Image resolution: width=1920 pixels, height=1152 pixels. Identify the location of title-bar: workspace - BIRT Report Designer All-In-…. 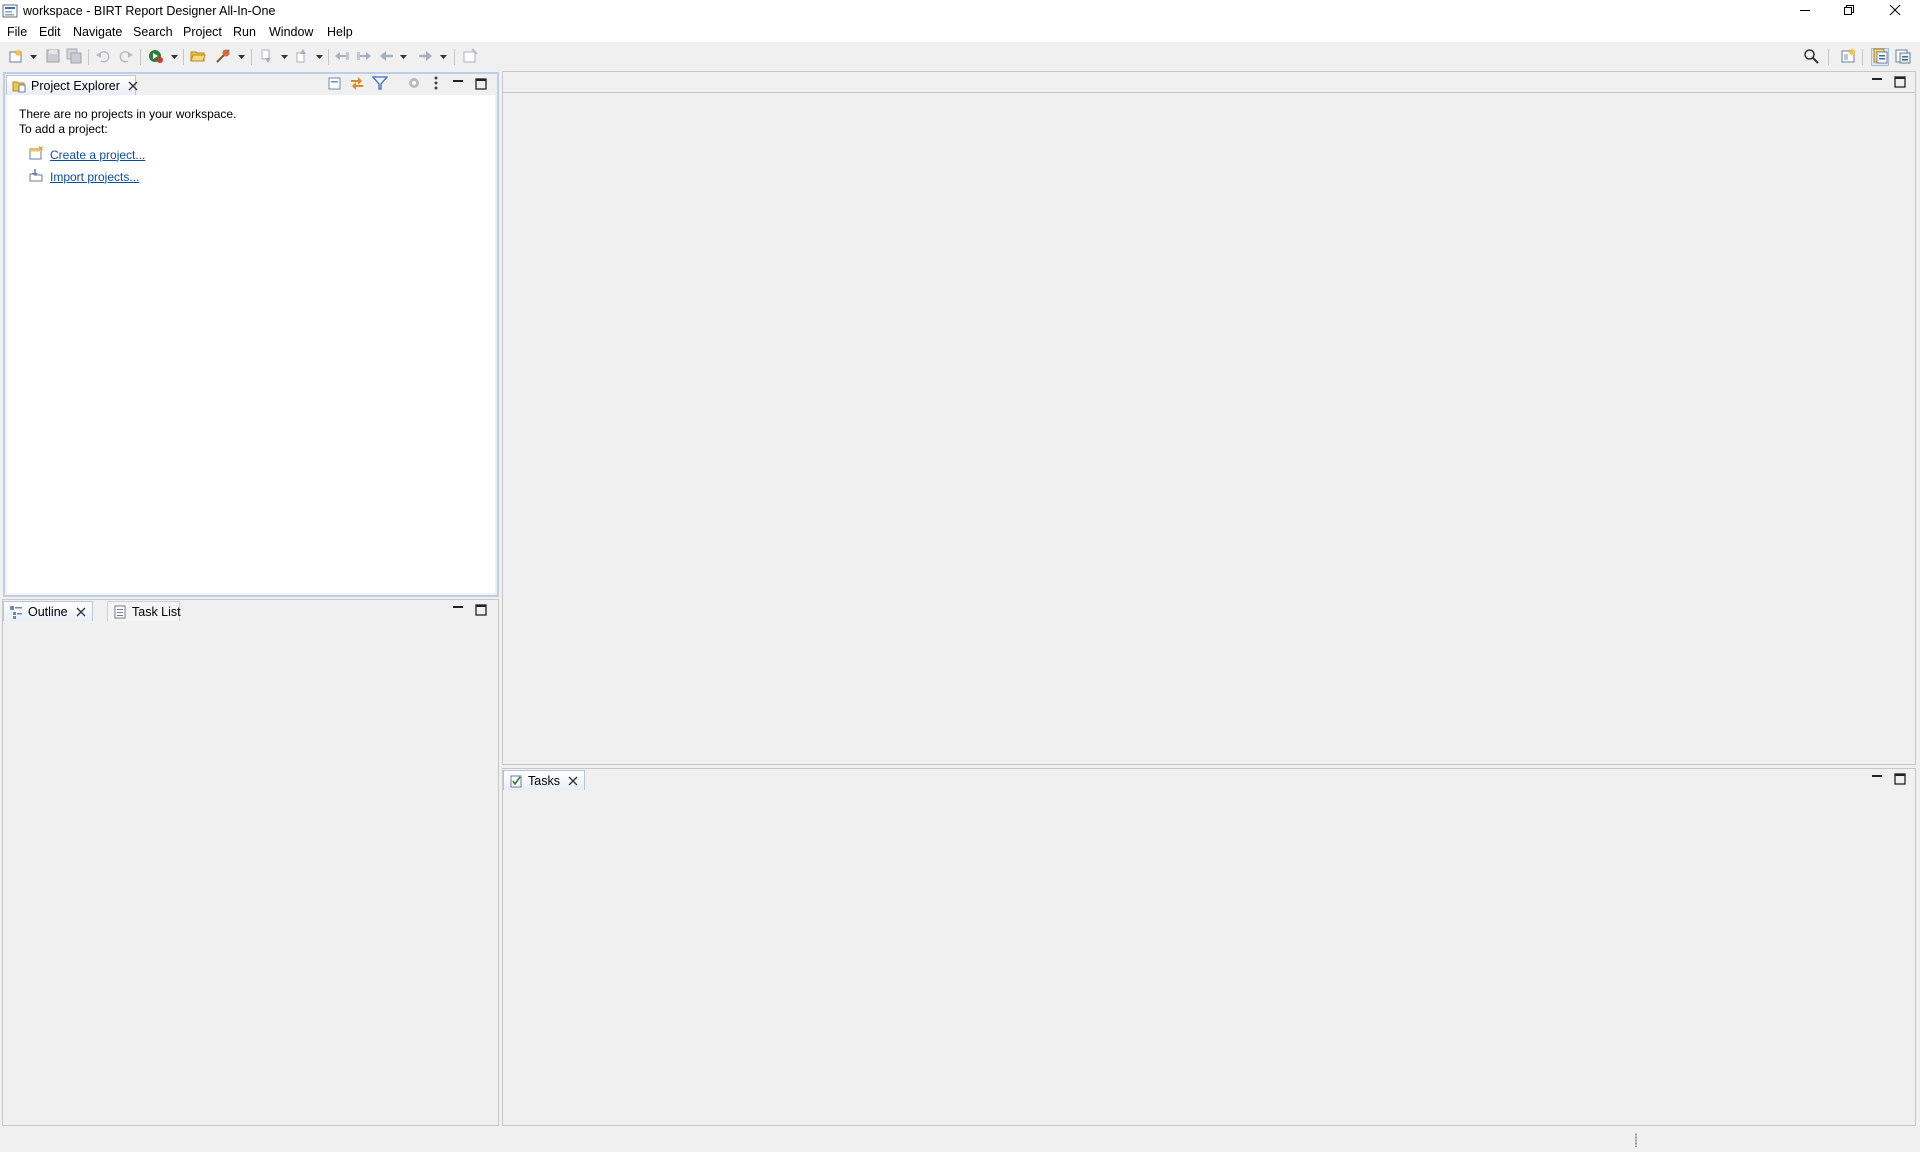
(960, 11).